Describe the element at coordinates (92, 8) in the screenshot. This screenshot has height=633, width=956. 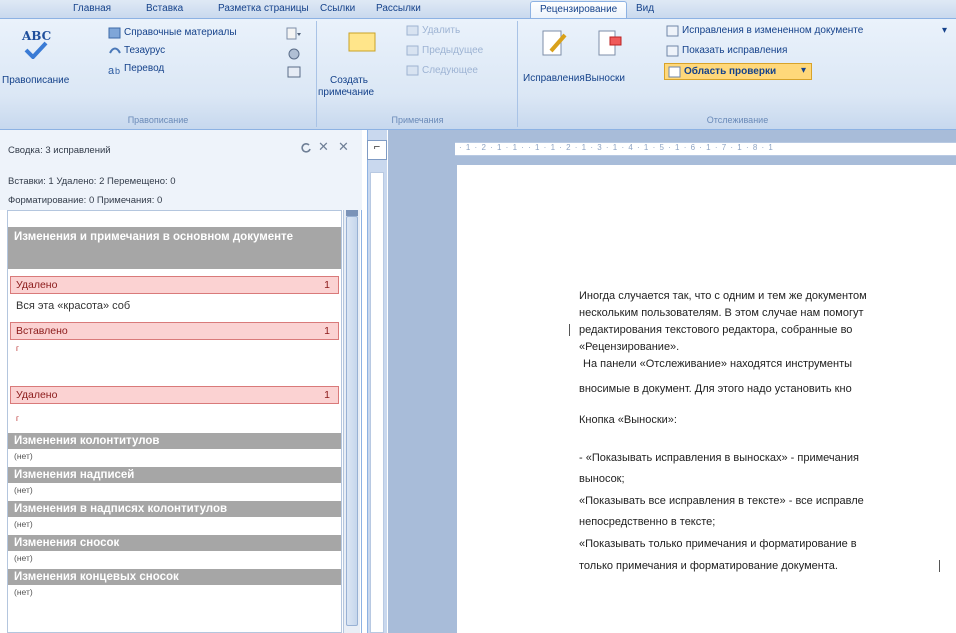
I see `tab-home: Главная` at that location.